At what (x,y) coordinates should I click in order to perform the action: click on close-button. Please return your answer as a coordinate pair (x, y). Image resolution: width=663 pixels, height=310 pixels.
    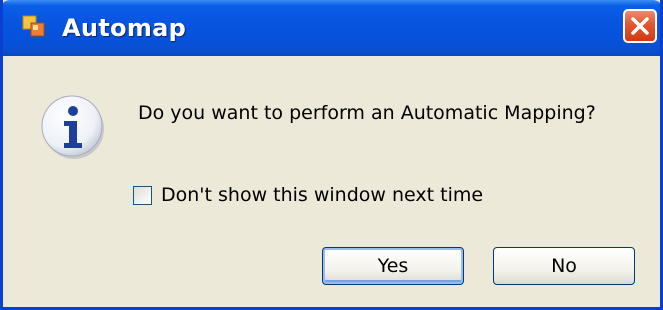
    Looking at the image, I should click on (640, 26).